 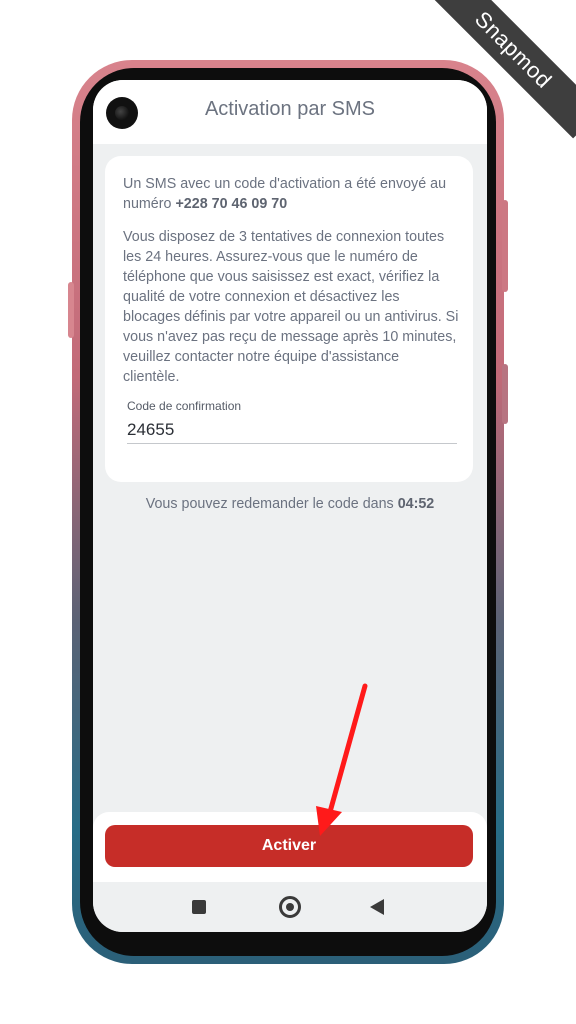 I want to click on bottom-action-bar: Activer, so click(x=290, y=847).